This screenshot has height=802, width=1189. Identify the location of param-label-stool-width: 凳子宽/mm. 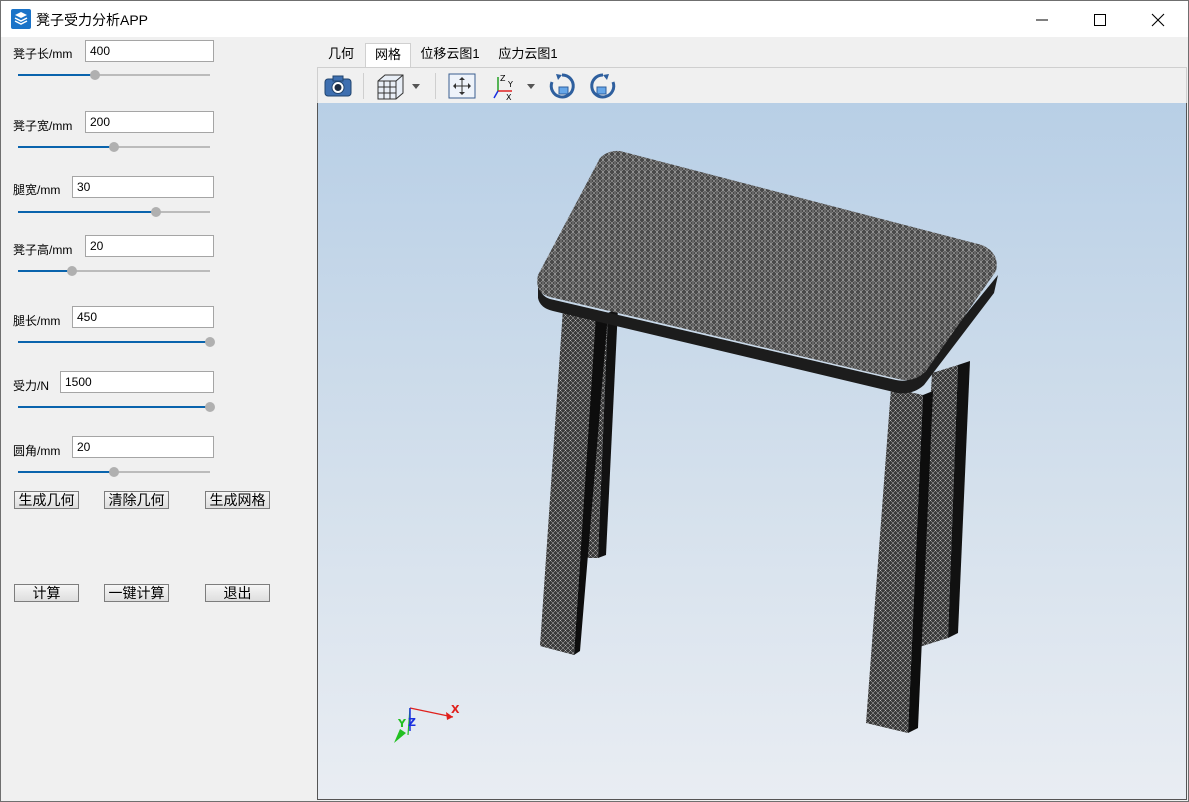
(43, 126).